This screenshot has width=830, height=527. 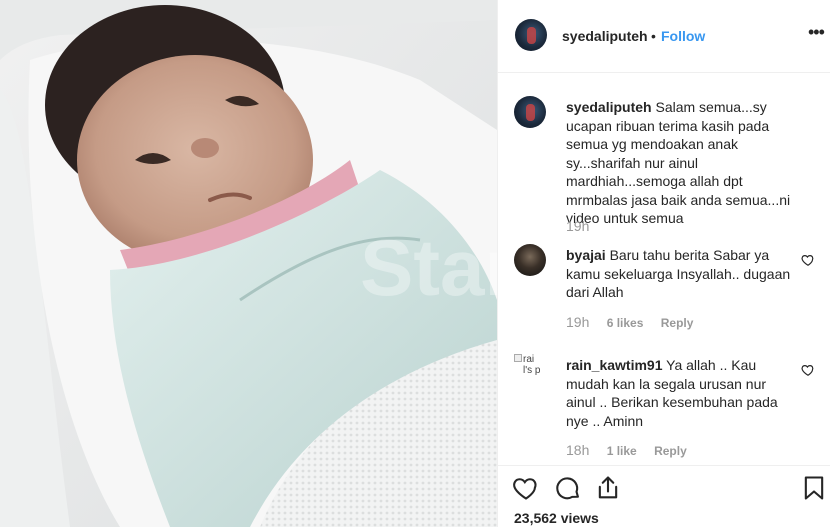 I want to click on view-count: 23,562 views, so click(x=556, y=518).